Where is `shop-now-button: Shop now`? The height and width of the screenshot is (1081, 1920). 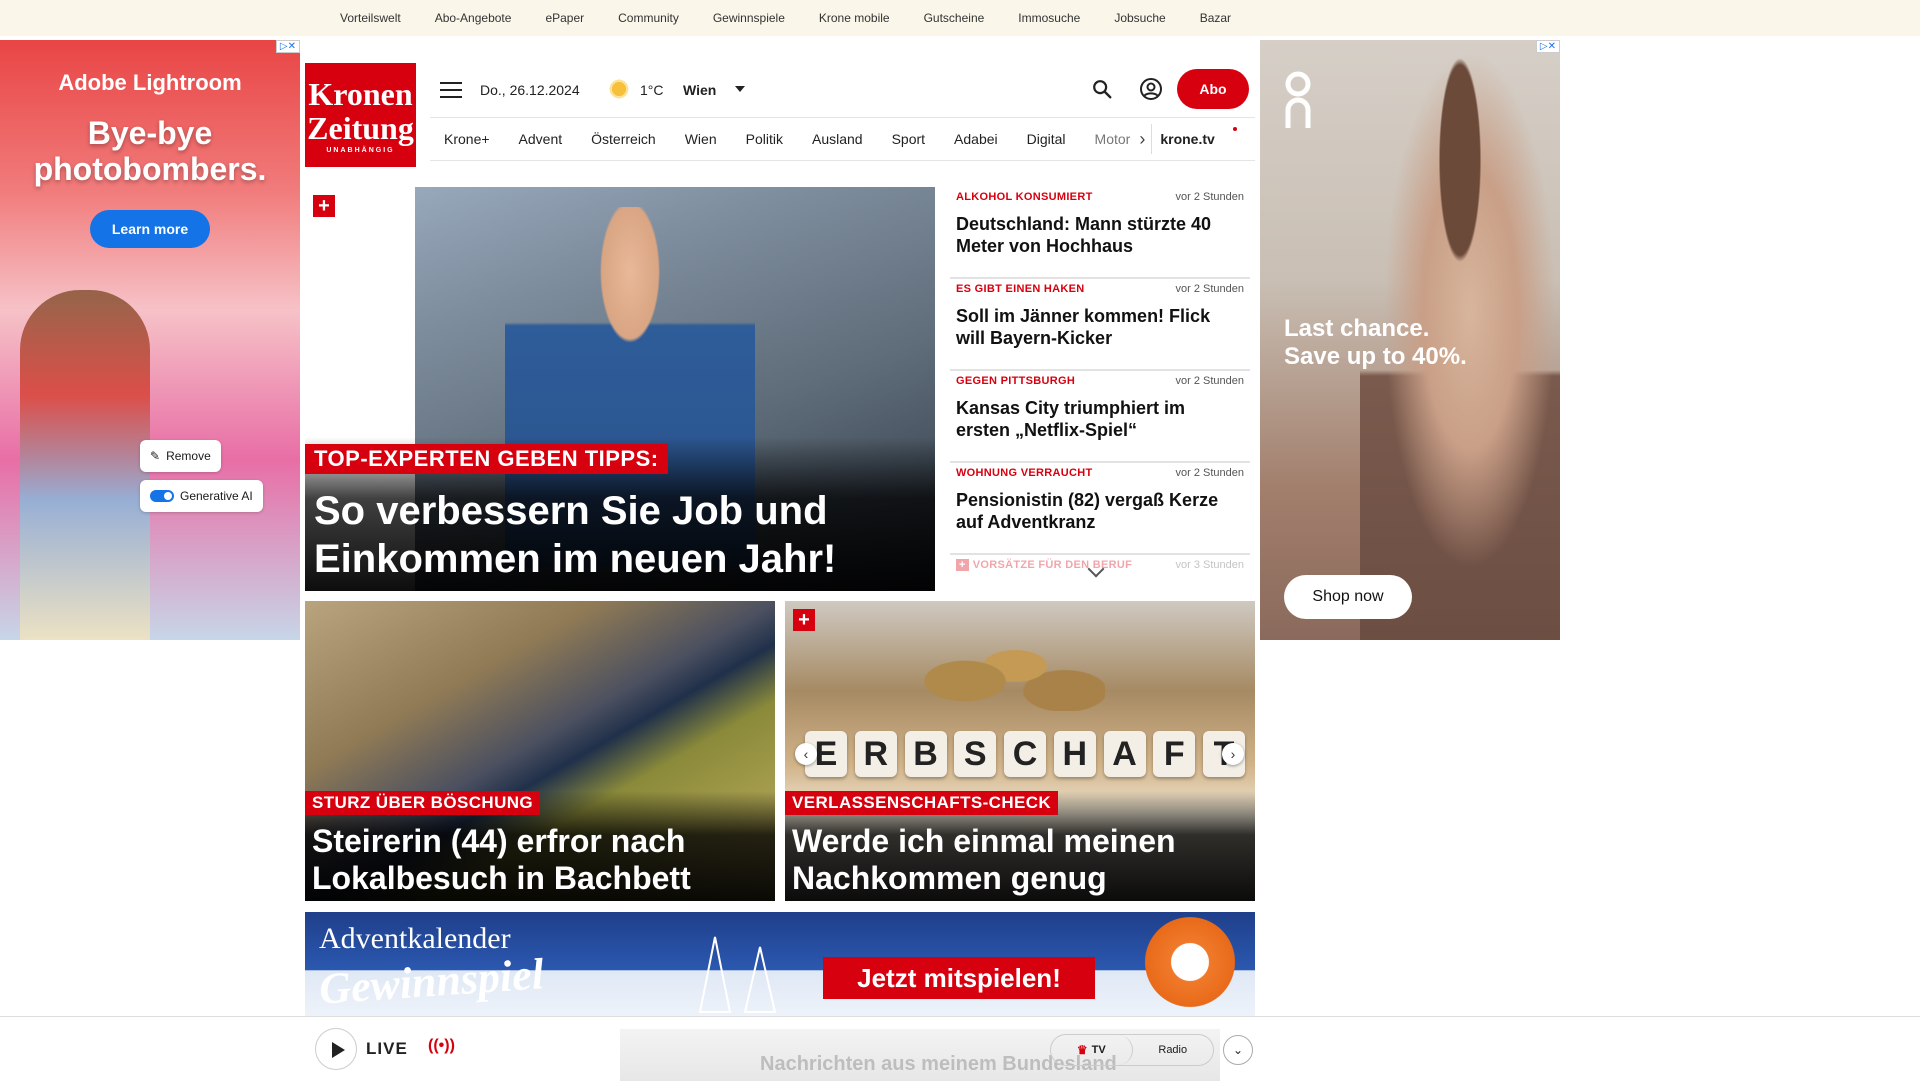 shop-now-button: Shop now is located at coordinates (1348, 597).